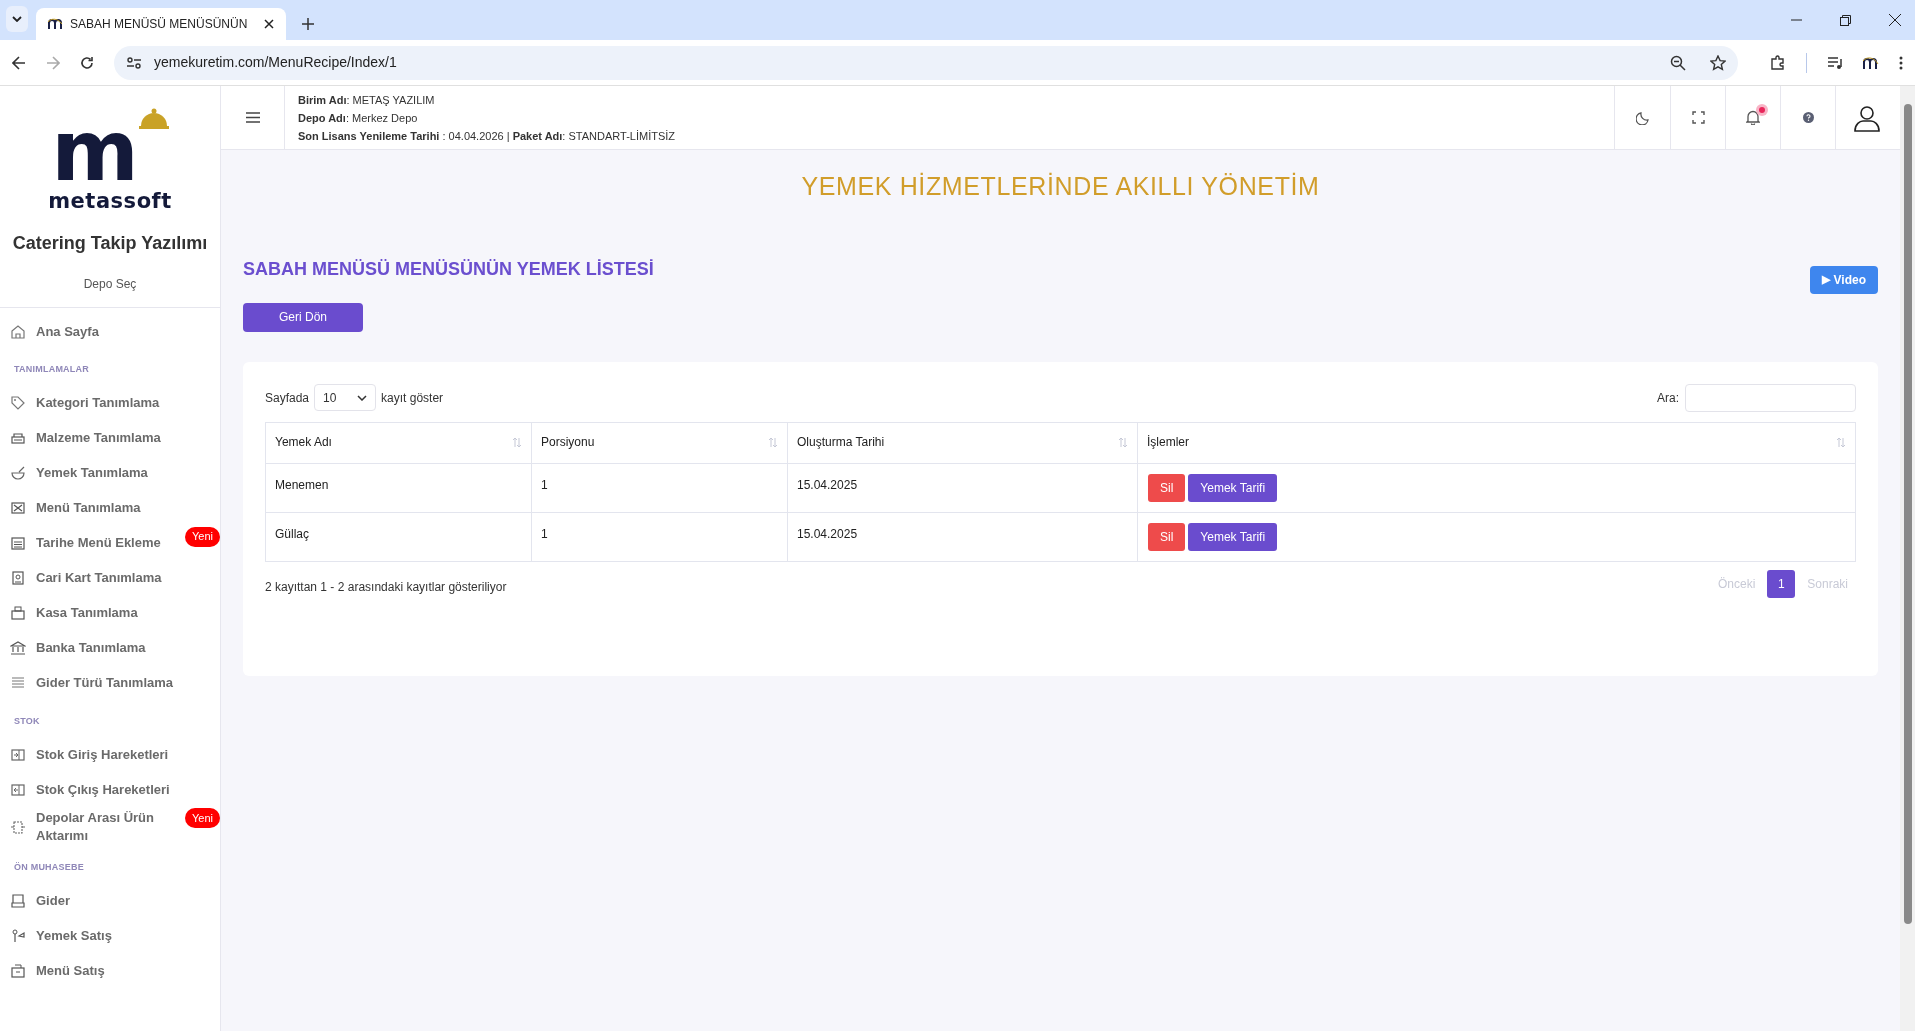 This screenshot has height=1031, width=1915. What do you see at coordinates (398, 442) in the screenshot?
I see `column-header: Yemek Adı` at bounding box center [398, 442].